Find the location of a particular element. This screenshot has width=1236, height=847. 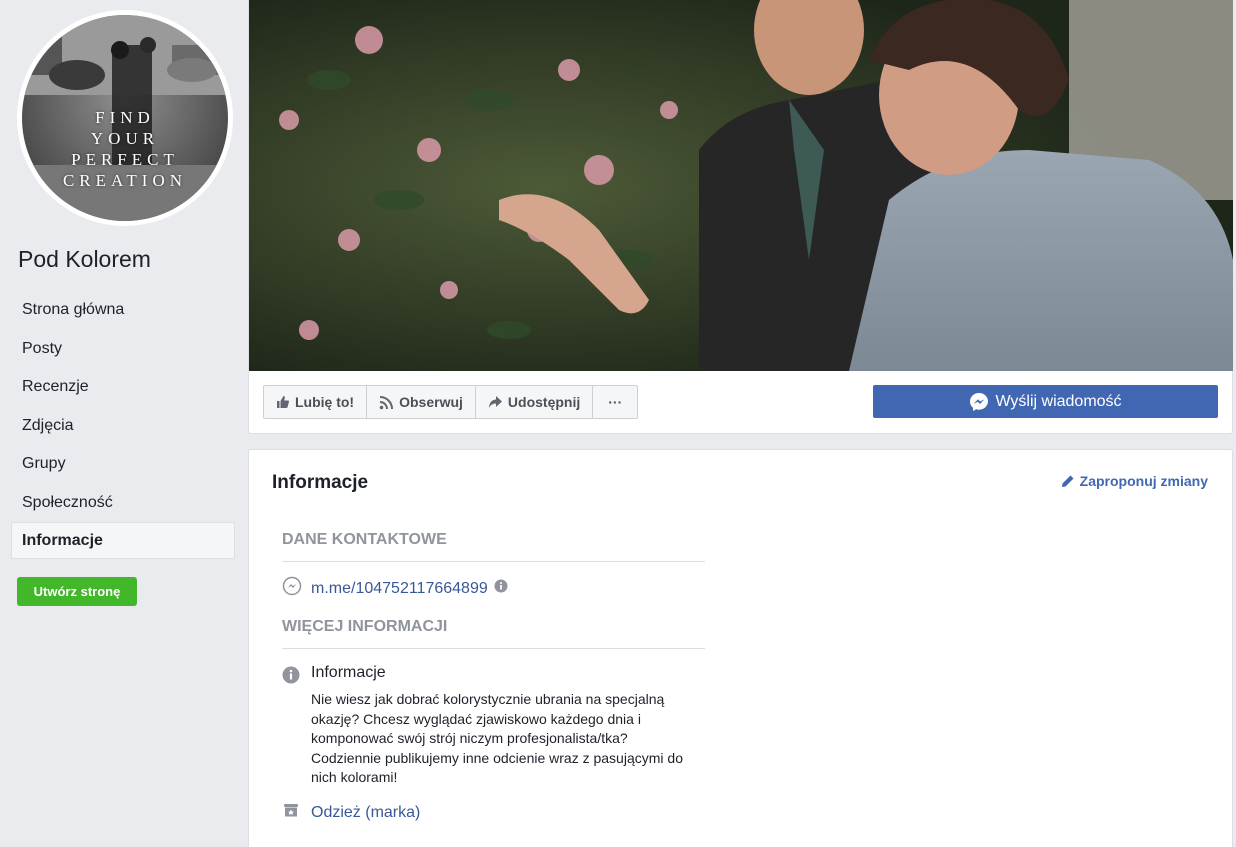

sidebar-item-photos: Zdjęcia is located at coordinates (123, 425).